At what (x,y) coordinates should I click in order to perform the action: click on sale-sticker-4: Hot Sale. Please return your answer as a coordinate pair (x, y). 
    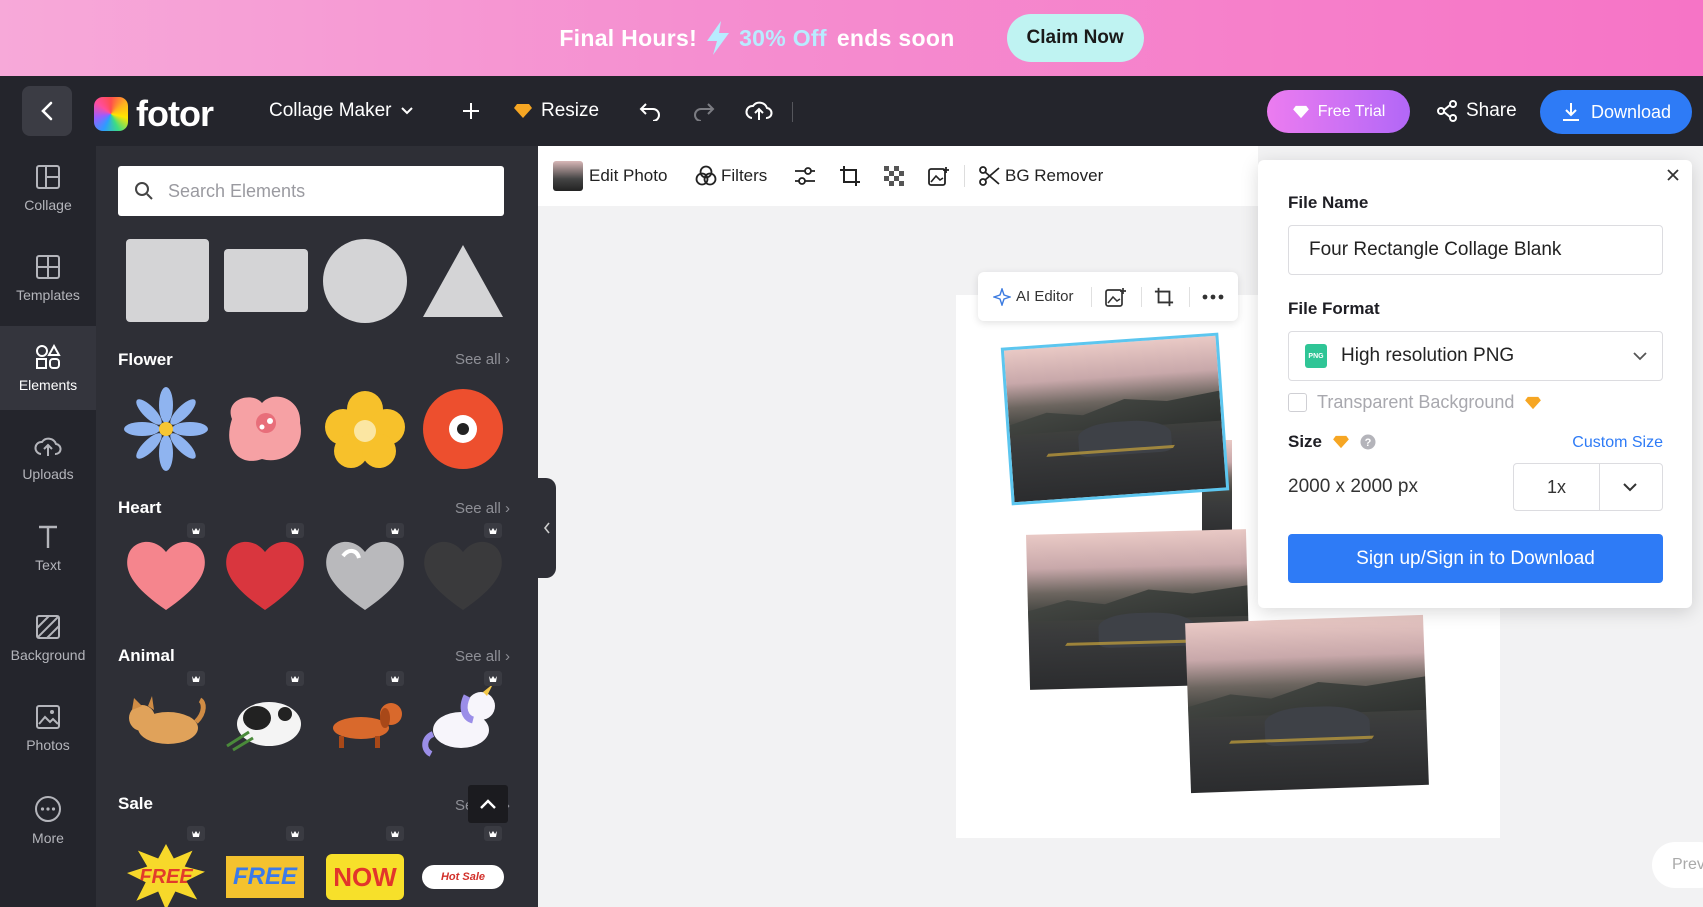
    Looking at the image, I should click on (463, 877).